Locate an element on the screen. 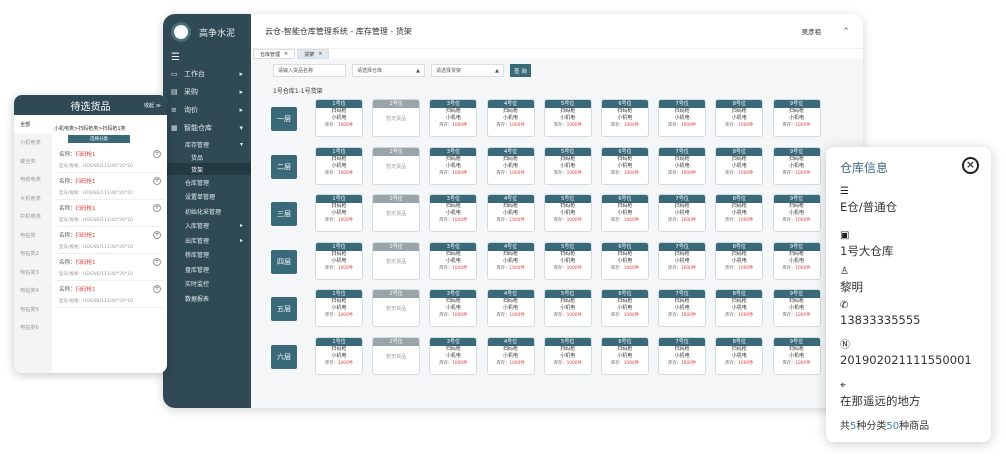  goods-name-input: 请输入货品名称 is located at coordinates (309, 70).